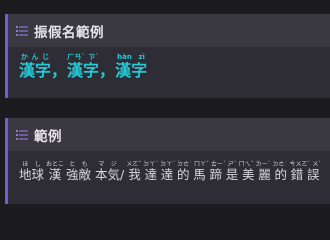 This screenshot has width=330, height=240. I want to click on furigana-example-line: 漢字かんじ，漢字ㄏㄢˋ ㄗˋ，漢字hàn zì, so click(83, 66).